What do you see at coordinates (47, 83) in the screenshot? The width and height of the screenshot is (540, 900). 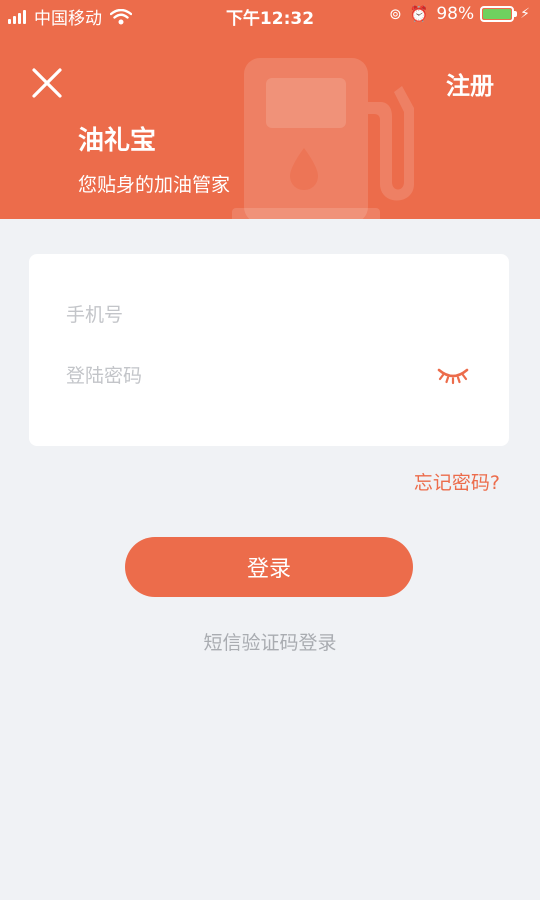 I see `close-icon` at bounding box center [47, 83].